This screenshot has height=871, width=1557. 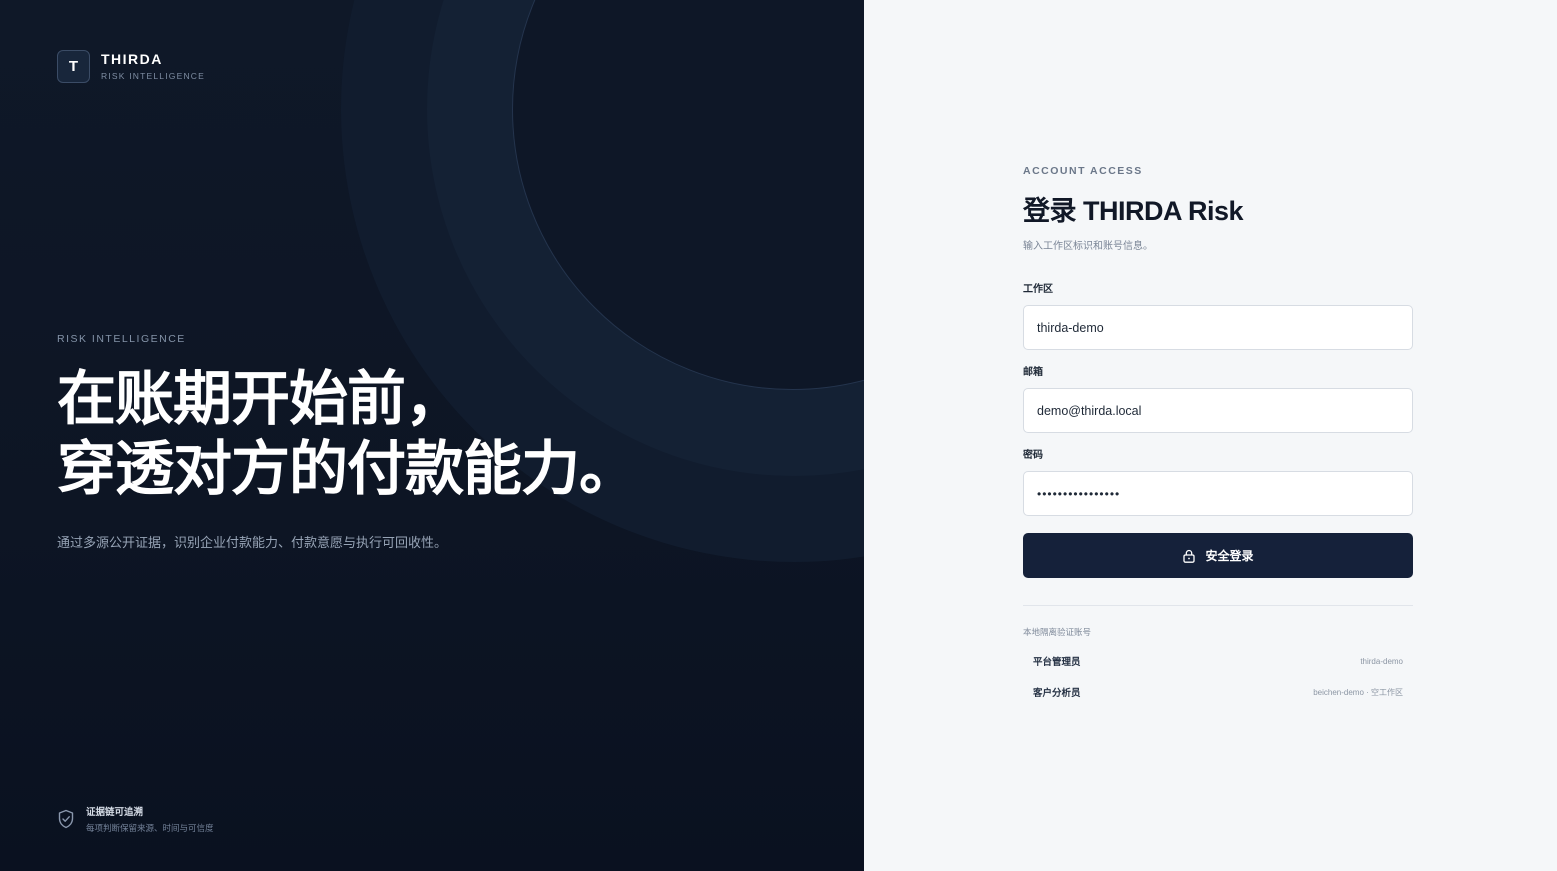 What do you see at coordinates (1218, 661) in the screenshot?
I see `demo-account-platform-admin: 平台管理员 thirda-demo` at bounding box center [1218, 661].